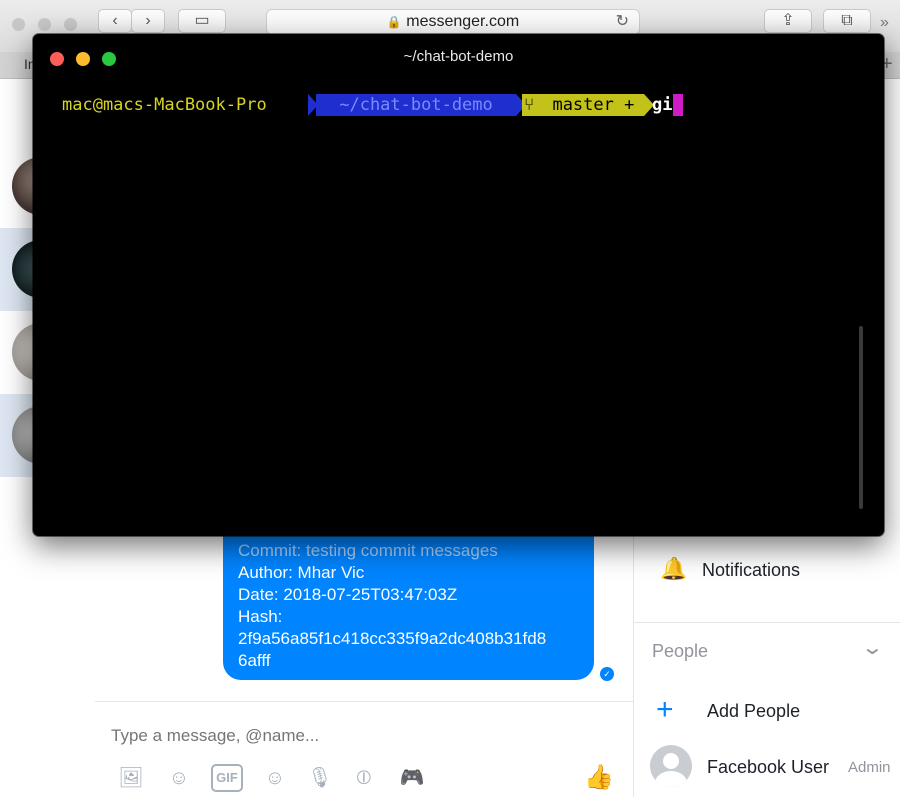  What do you see at coordinates (227, 778) in the screenshot?
I see `gif-icon: GIF` at bounding box center [227, 778].